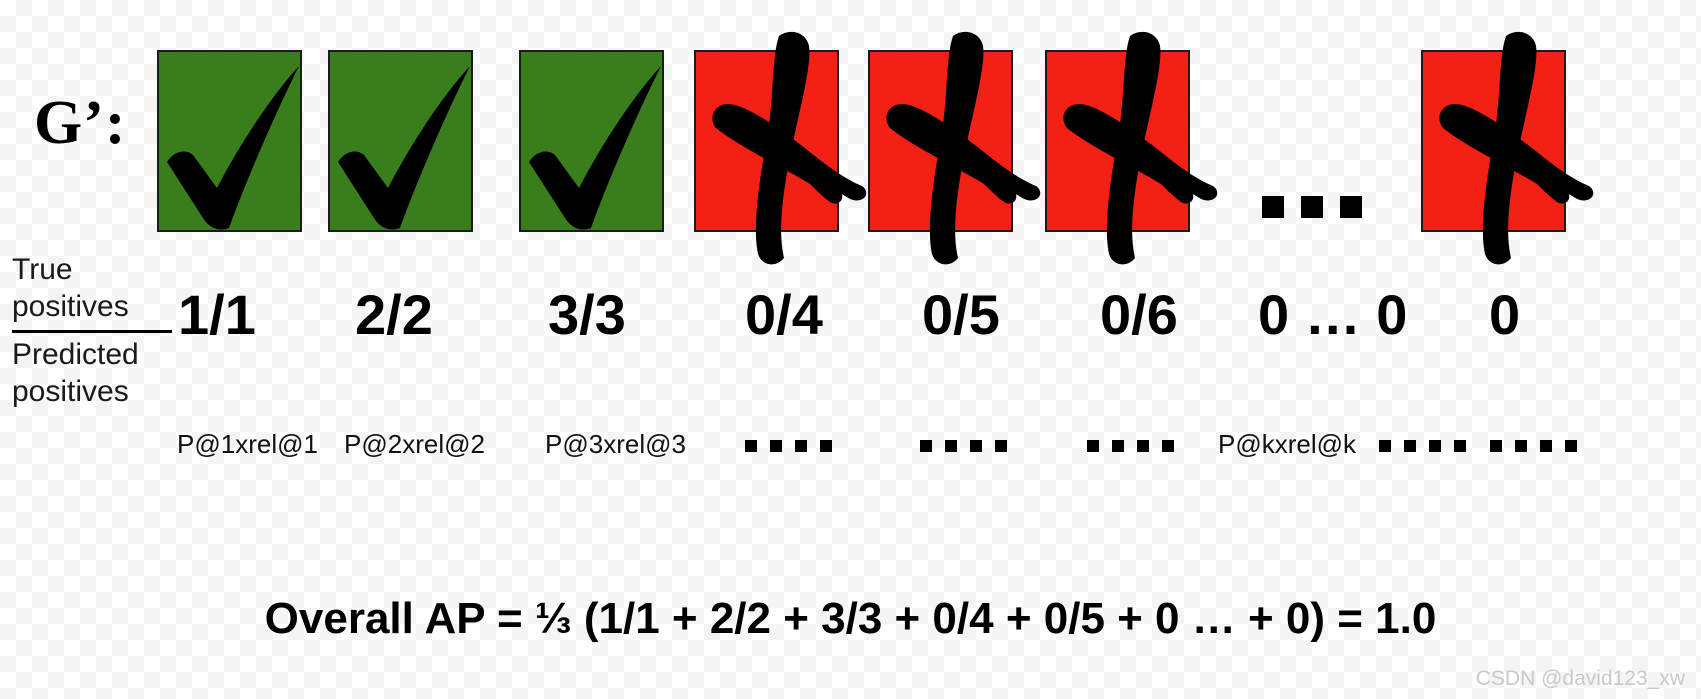 This screenshot has height=699, width=1701. What do you see at coordinates (1287, 444) in the screenshot?
I see `caption-7: P@kxrel@k` at bounding box center [1287, 444].